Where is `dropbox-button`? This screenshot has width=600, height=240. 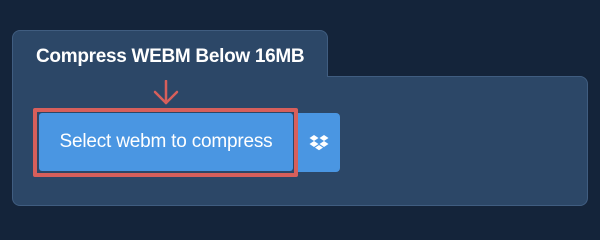
dropbox-button is located at coordinates (319, 142).